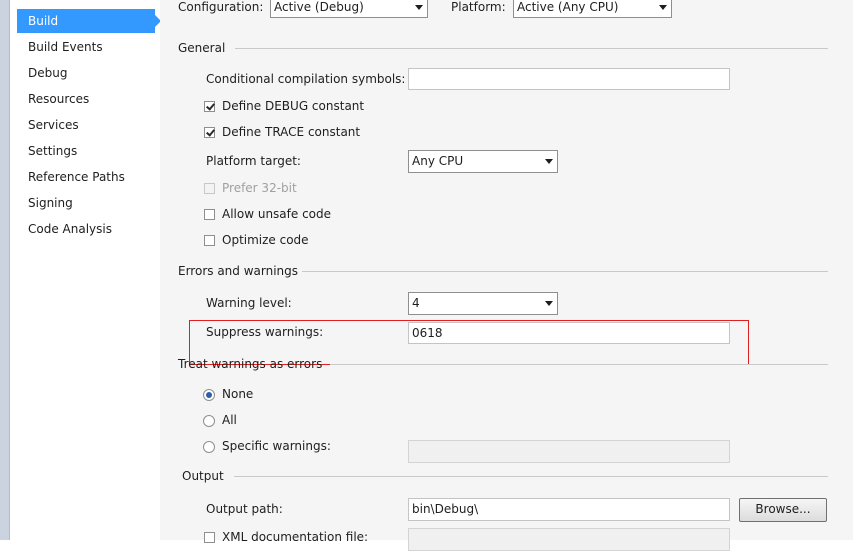  Describe the element at coordinates (478, 7) in the screenshot. I see `platform-label: Platform:` at that location.